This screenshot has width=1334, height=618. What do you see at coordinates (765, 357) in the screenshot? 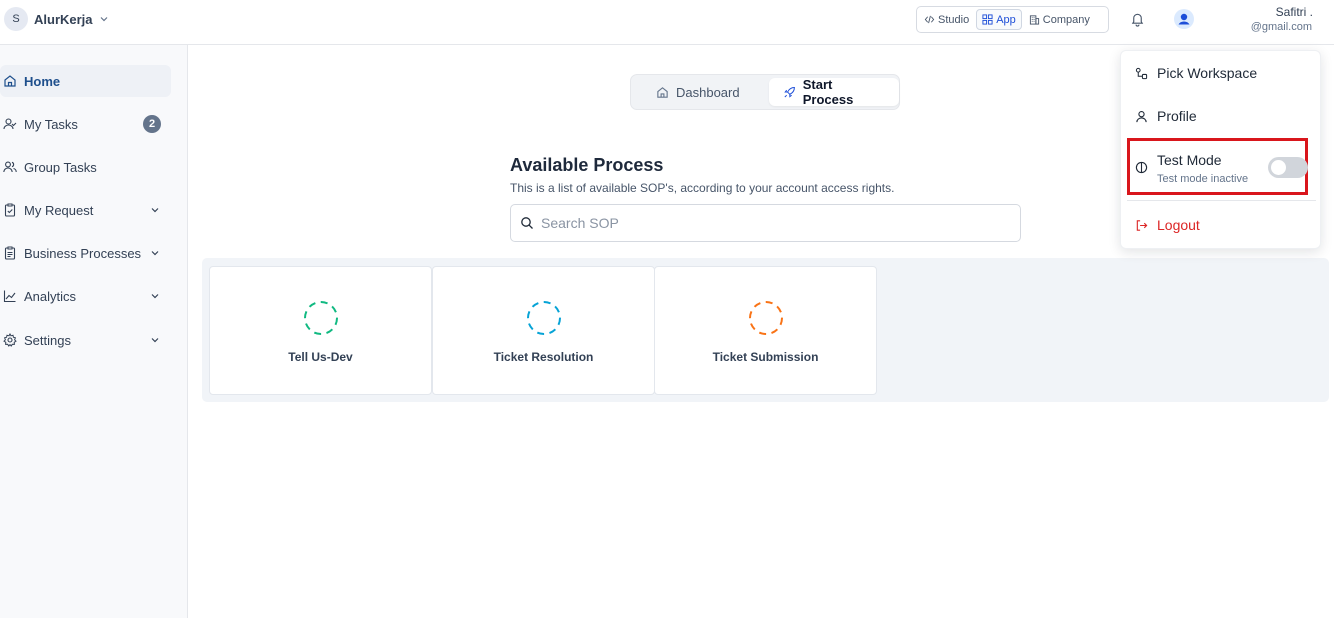
I see `process-card-label: Ticket Submission` at bounding box center [765, 357].